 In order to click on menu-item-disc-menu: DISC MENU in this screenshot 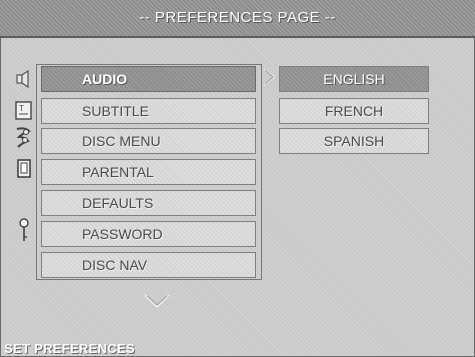, I will do `click(148, 141)`.